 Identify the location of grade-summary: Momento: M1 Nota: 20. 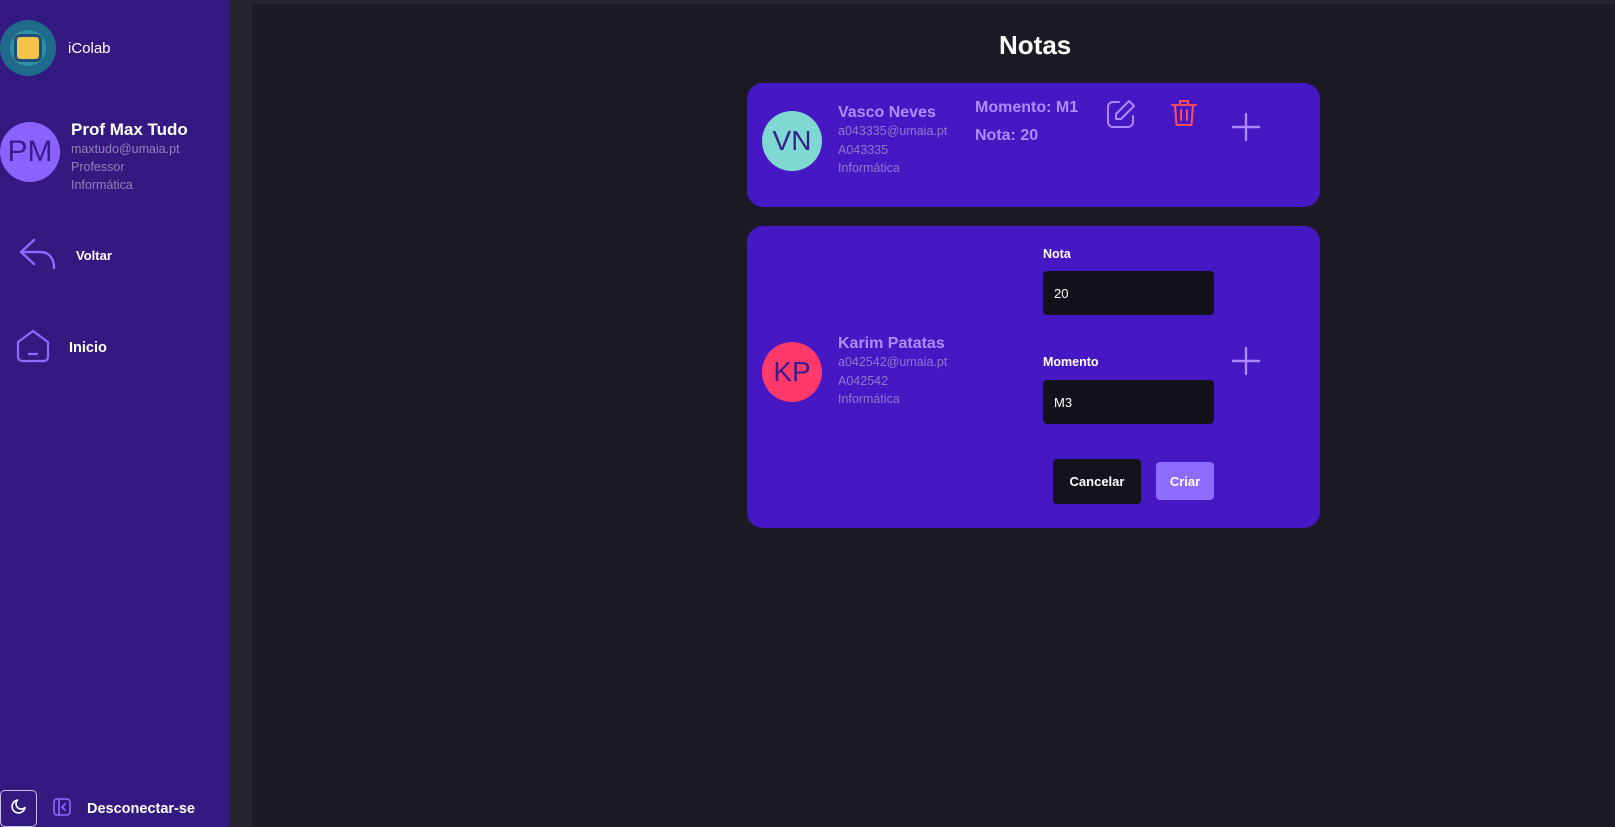
(1026, 127).